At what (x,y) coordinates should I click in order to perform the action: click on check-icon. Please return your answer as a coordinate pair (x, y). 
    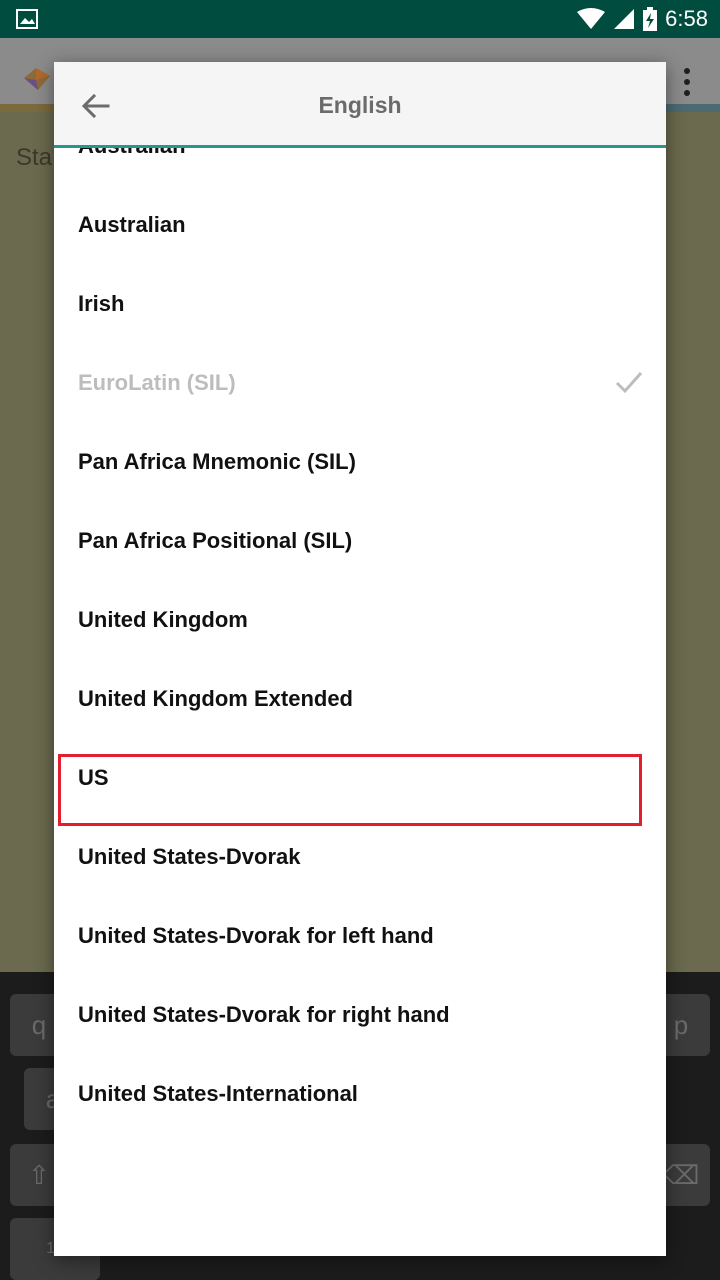
    Looking at the image, I should click on (629, 383).